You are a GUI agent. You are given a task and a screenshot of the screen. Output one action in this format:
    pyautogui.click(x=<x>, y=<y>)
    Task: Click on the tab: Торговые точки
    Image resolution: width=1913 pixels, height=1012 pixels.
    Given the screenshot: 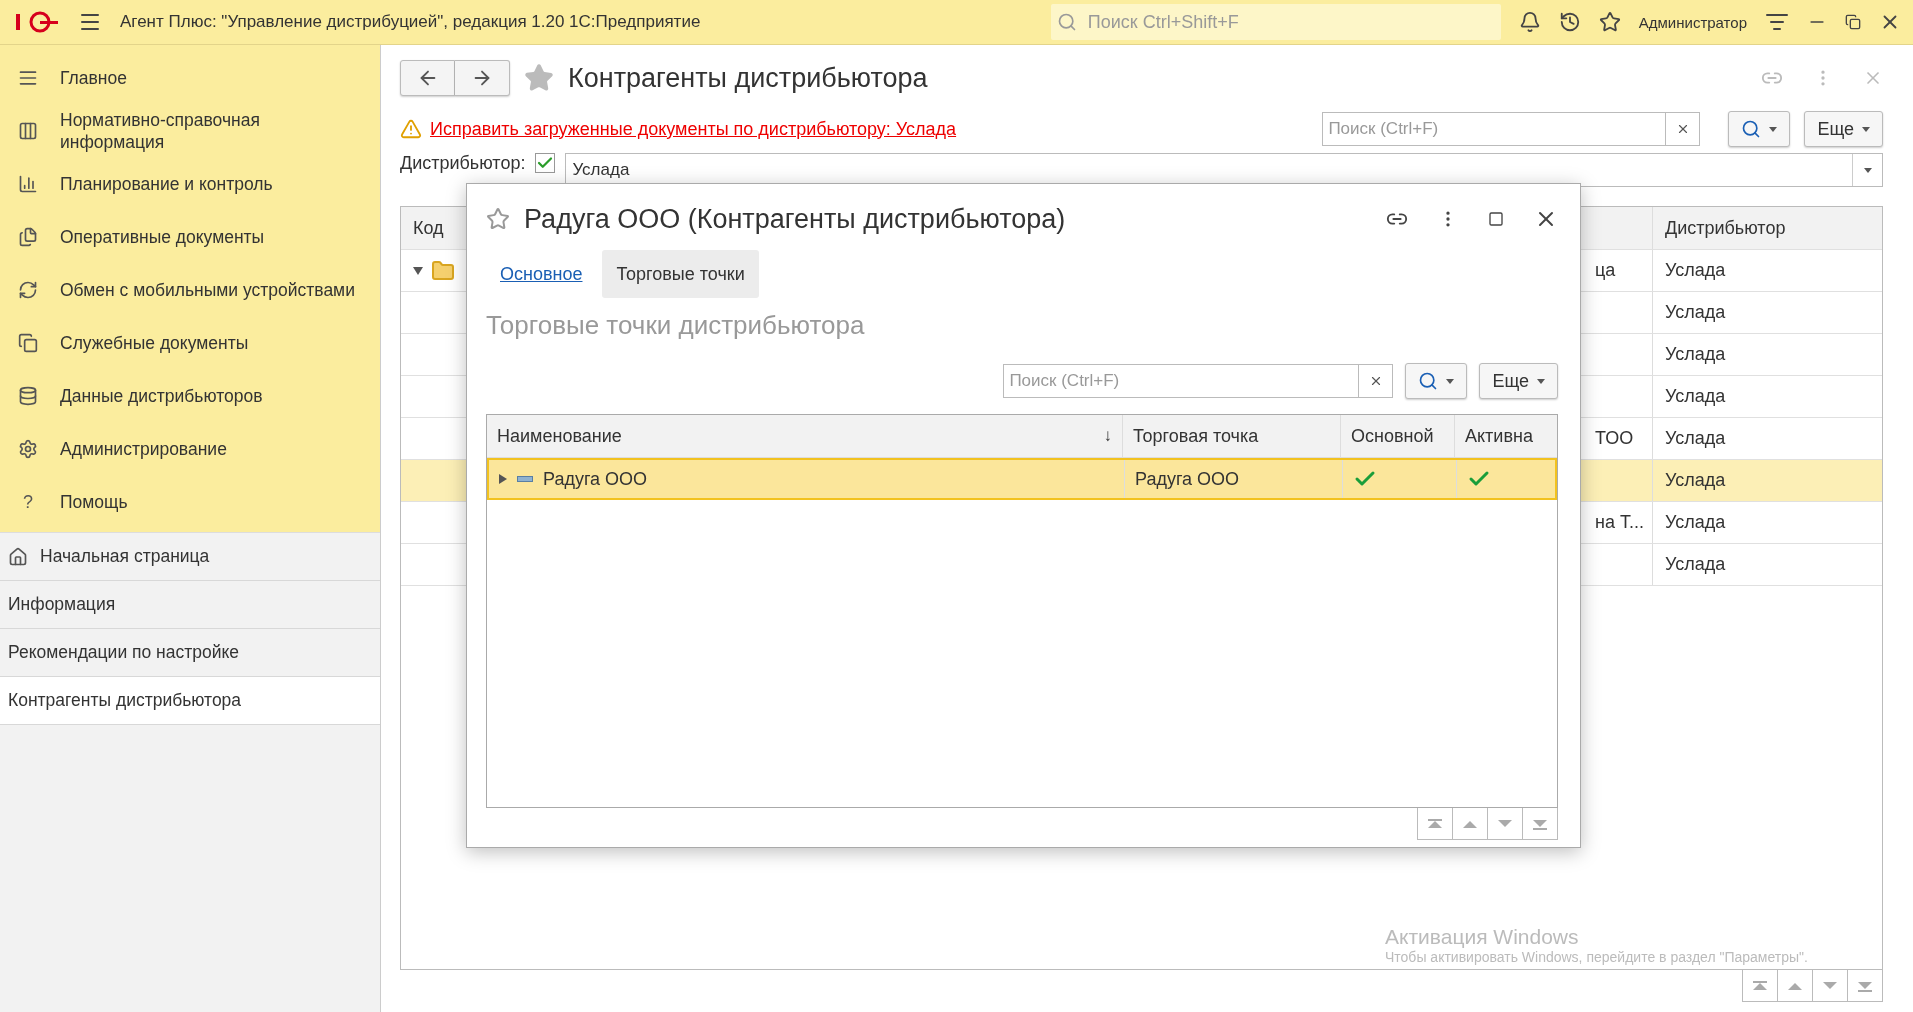 What is the action you would take?
    pyautogui.click(x=680, y=274)
    